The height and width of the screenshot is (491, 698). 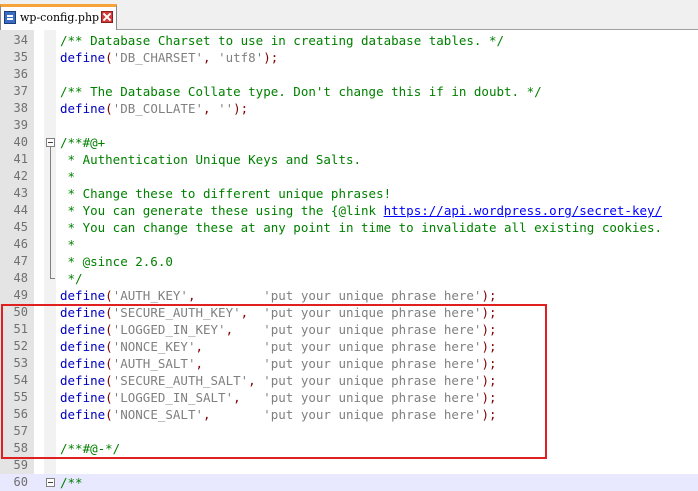 What do you see at coordinates (349, 125) in the screenshot?
I see `code-line: 39` at bounding box center [349, 125].